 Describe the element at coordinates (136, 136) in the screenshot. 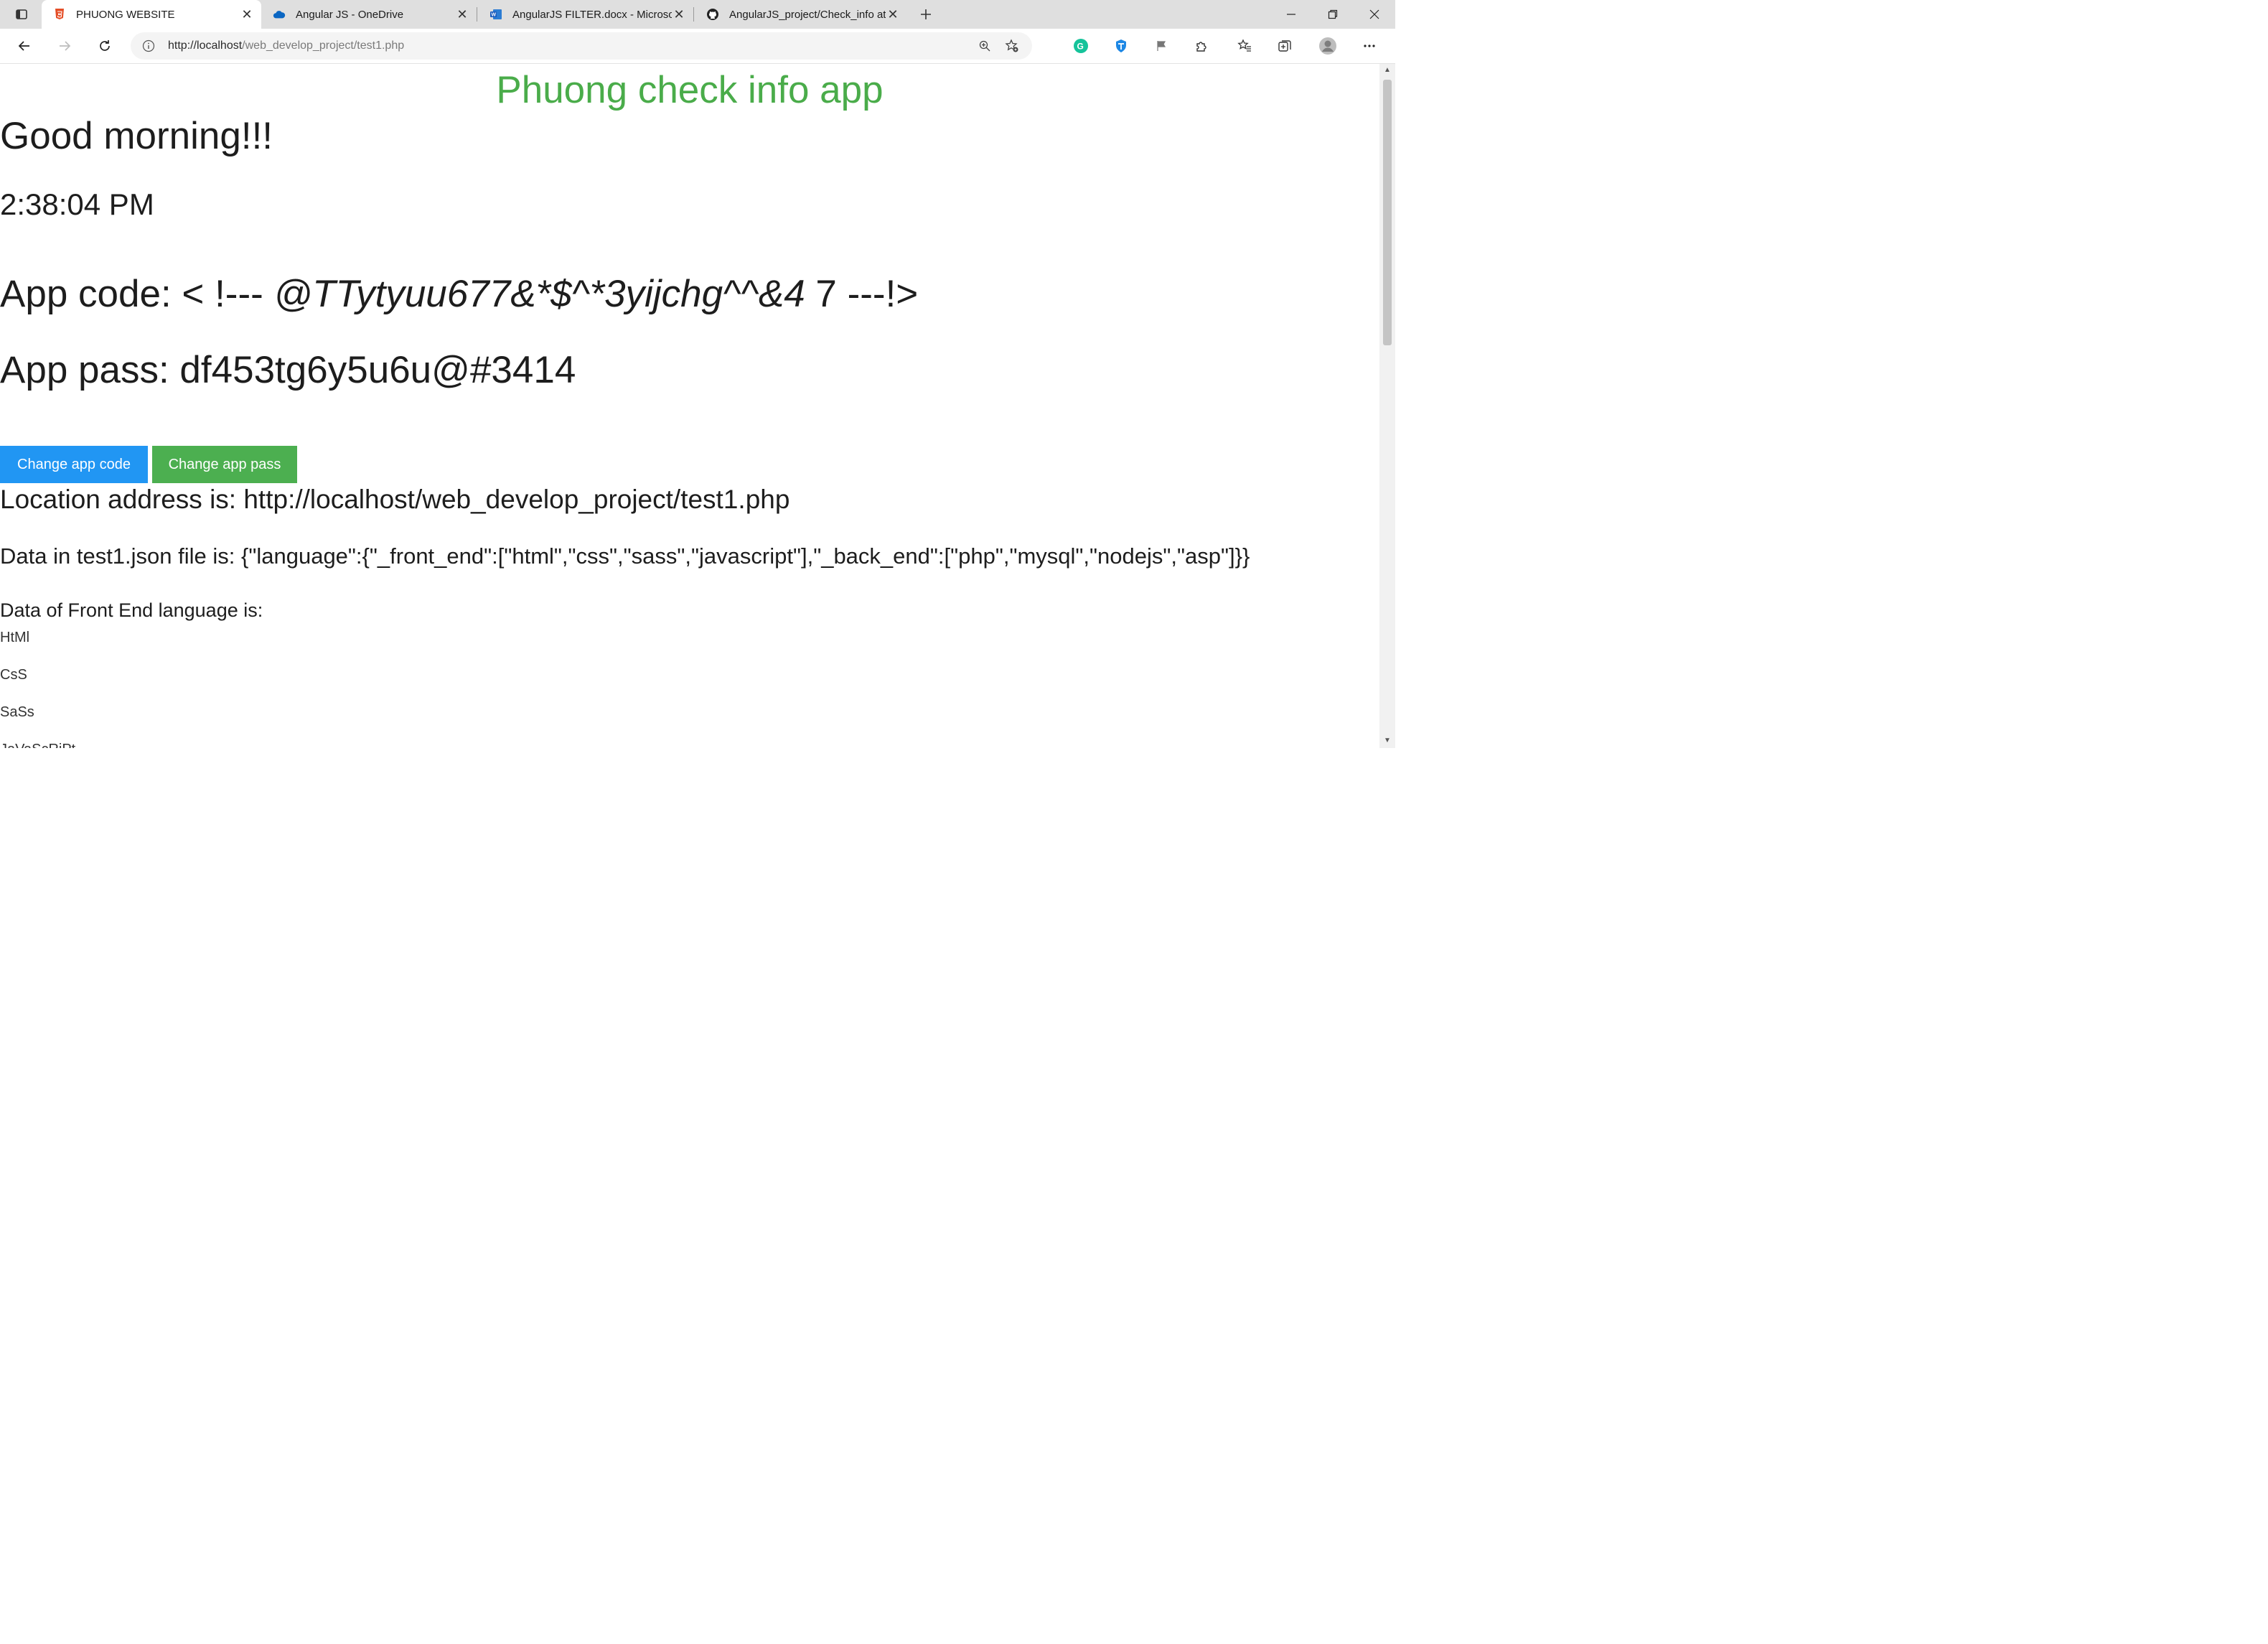

I see `greeting-text: Good morning!!!` at that location.